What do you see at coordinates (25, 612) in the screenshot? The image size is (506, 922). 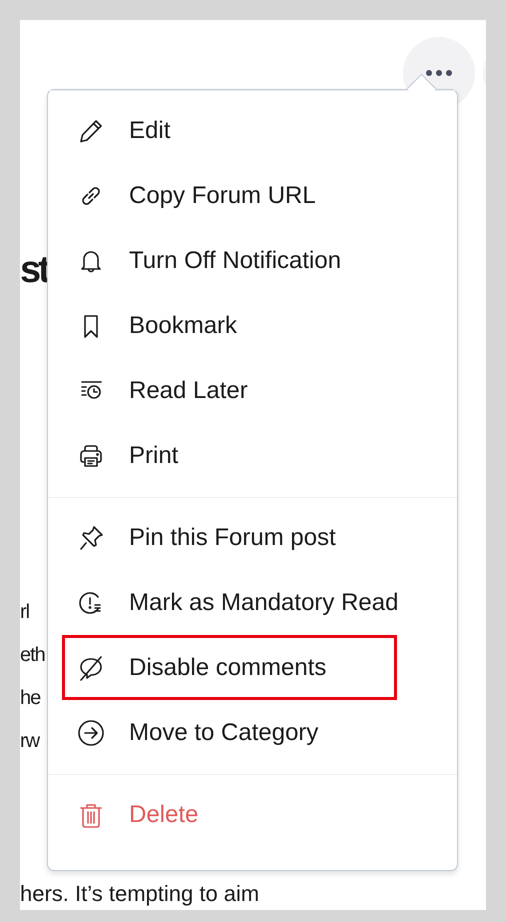 I see `body-text: rl` at bounding box center [25, 612].